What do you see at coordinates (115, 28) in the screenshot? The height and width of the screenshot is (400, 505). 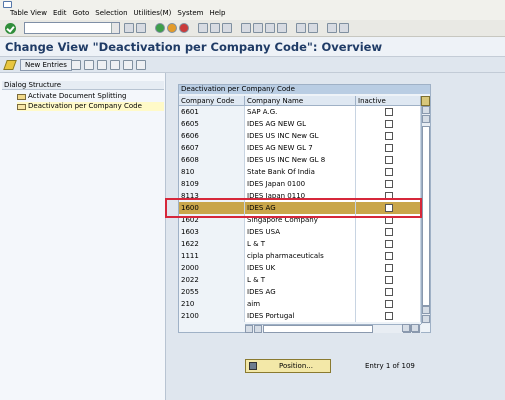 I see `command-history-icon` at bounding box center [115, 28].